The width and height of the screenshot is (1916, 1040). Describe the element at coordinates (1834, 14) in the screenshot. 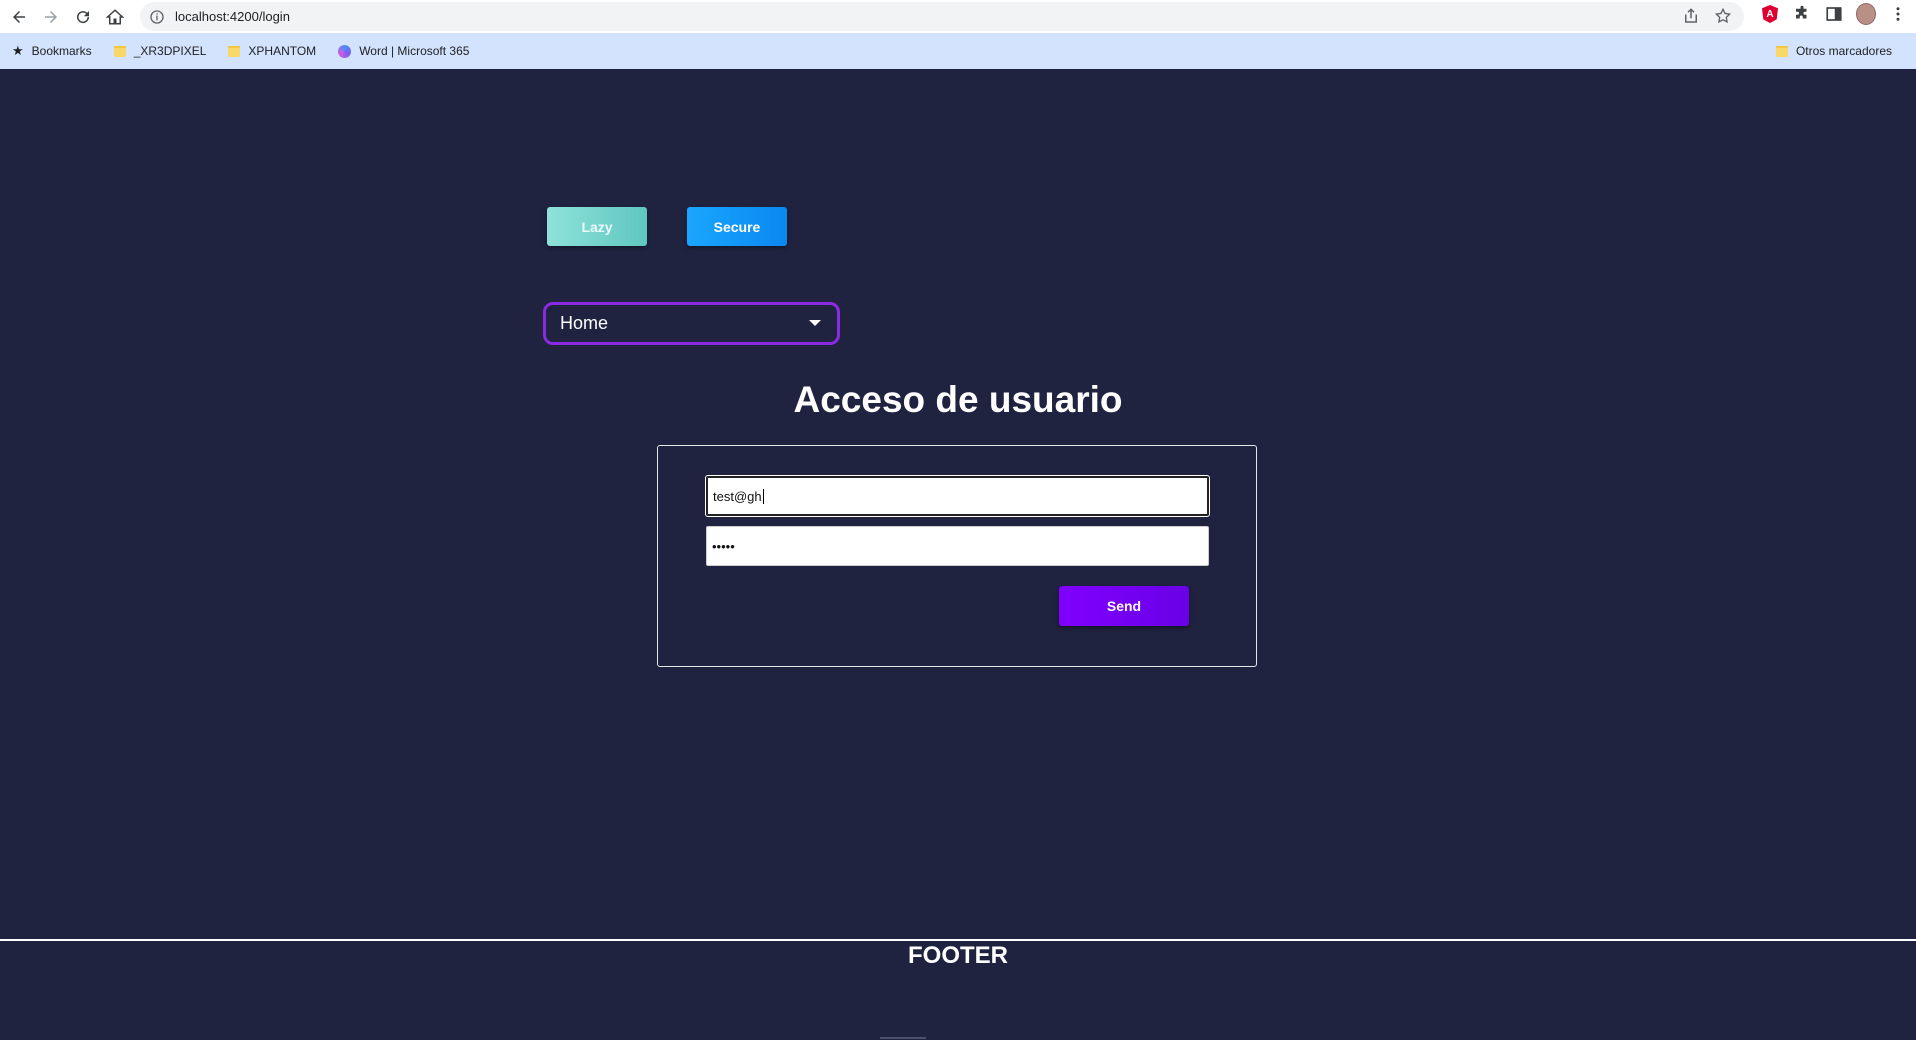

I see `side-panel-icon` at that location.